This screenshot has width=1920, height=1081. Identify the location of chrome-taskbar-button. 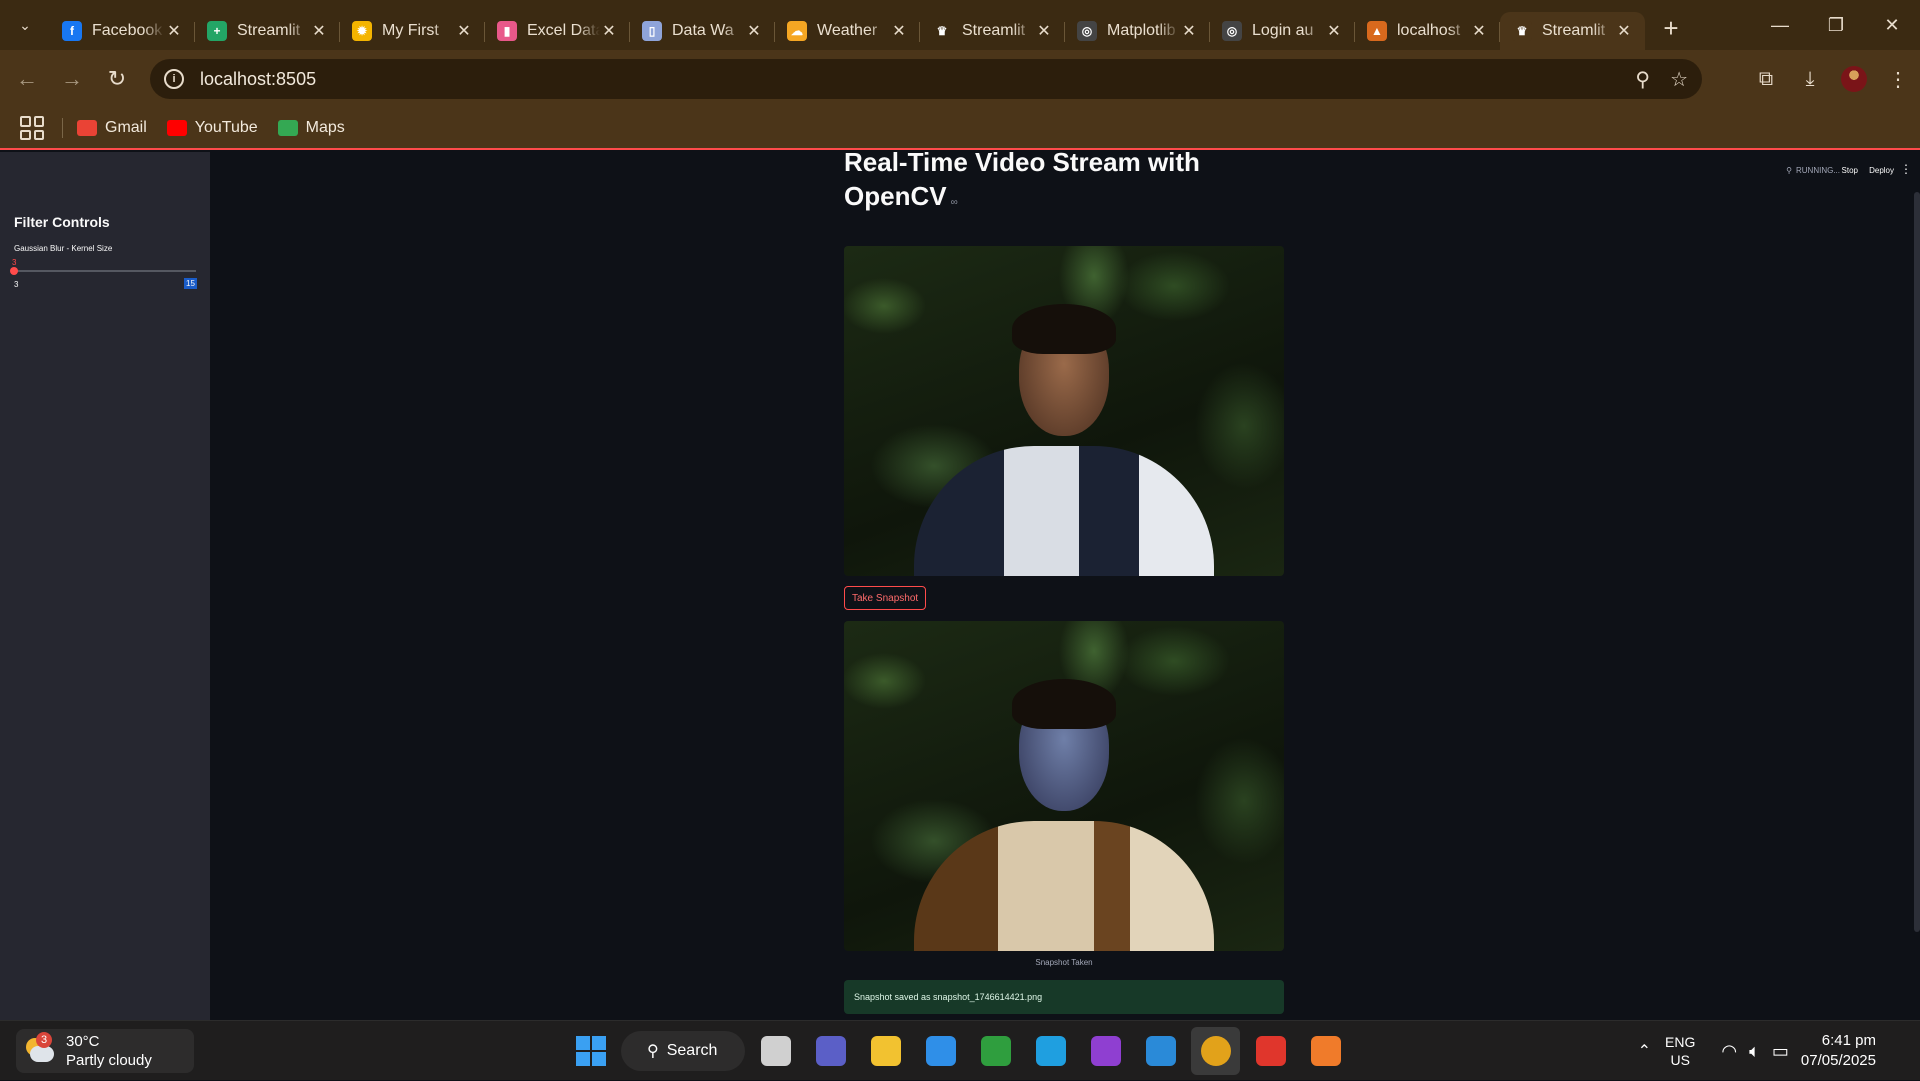
(1215, 1051).